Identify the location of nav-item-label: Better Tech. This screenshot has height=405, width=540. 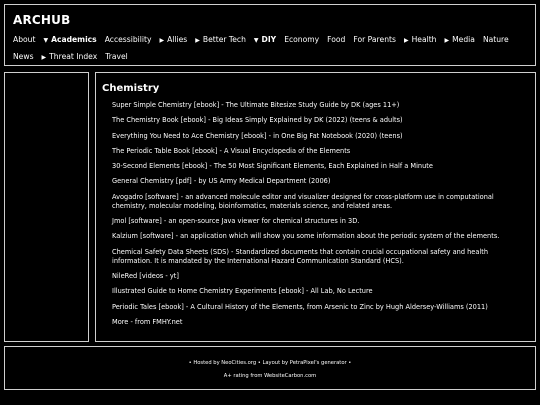
(224, 39).